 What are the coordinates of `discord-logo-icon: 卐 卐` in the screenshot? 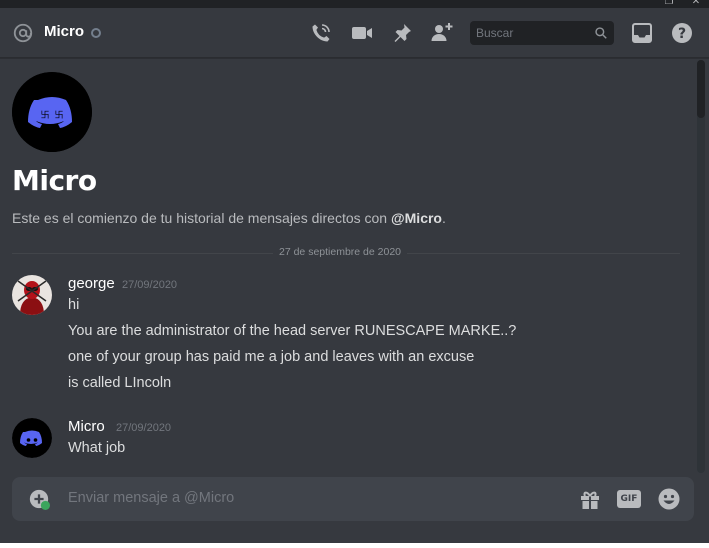 It's located at (52, 112).